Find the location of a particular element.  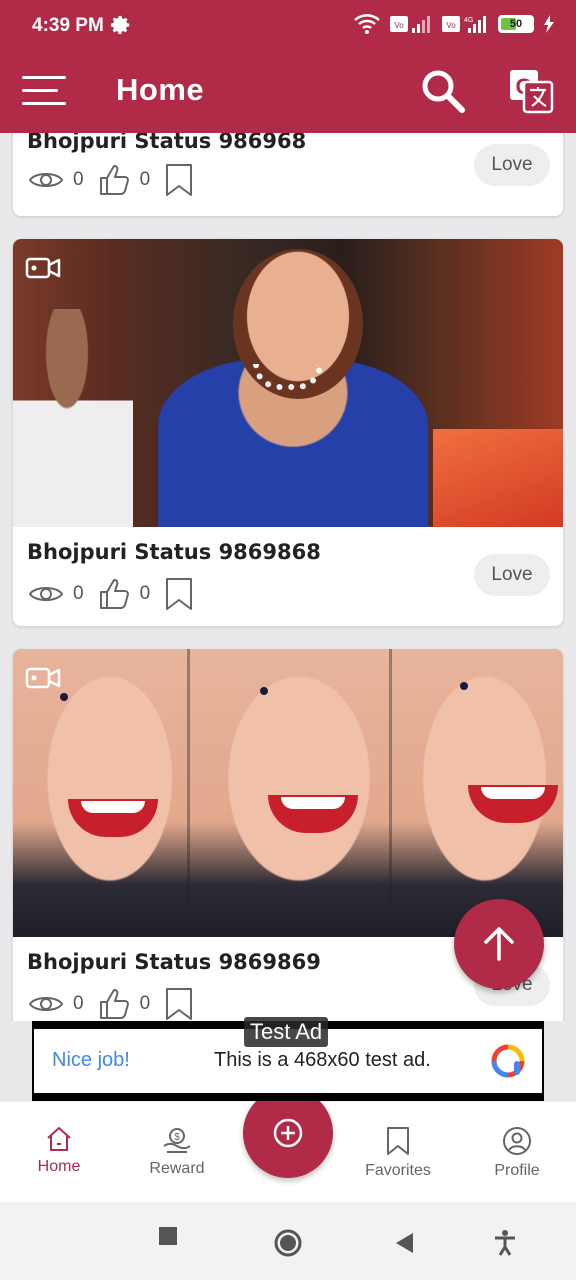

card-title: Bhojpuri Status 986968 is located at coordinates (167, 143).